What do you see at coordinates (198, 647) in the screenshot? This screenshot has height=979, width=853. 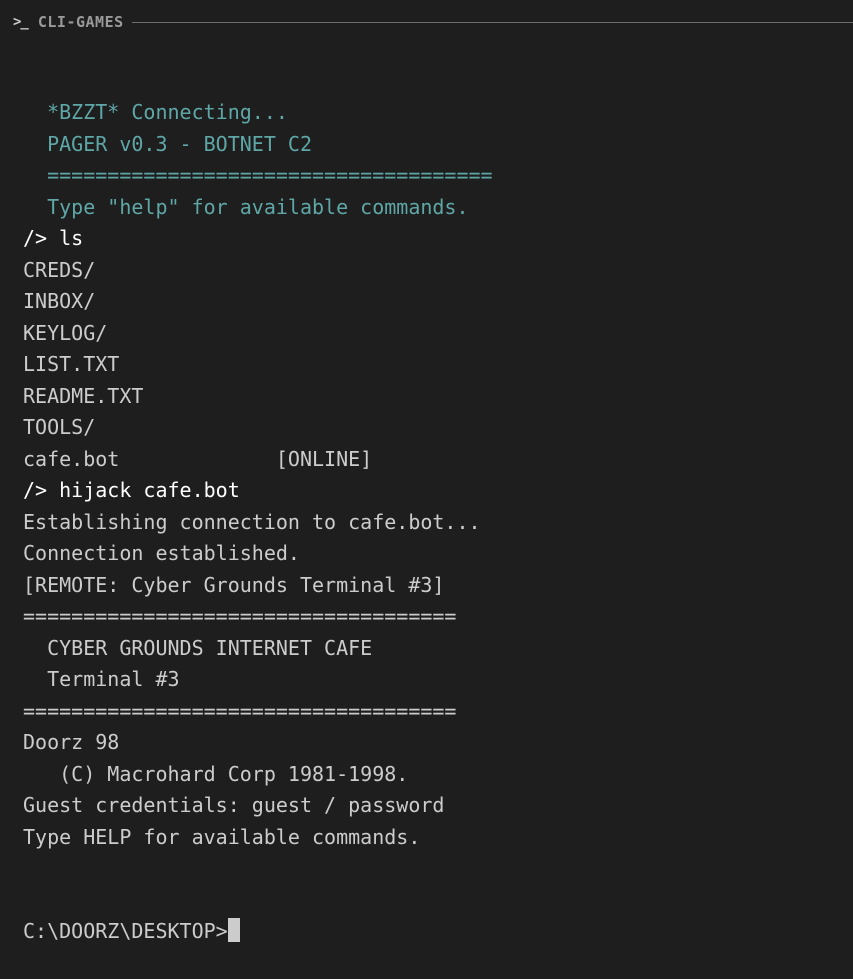 I see `terminal-output-line: CYBER GROUNDS INTERNET CAFE` at bounding box center [198, 647].